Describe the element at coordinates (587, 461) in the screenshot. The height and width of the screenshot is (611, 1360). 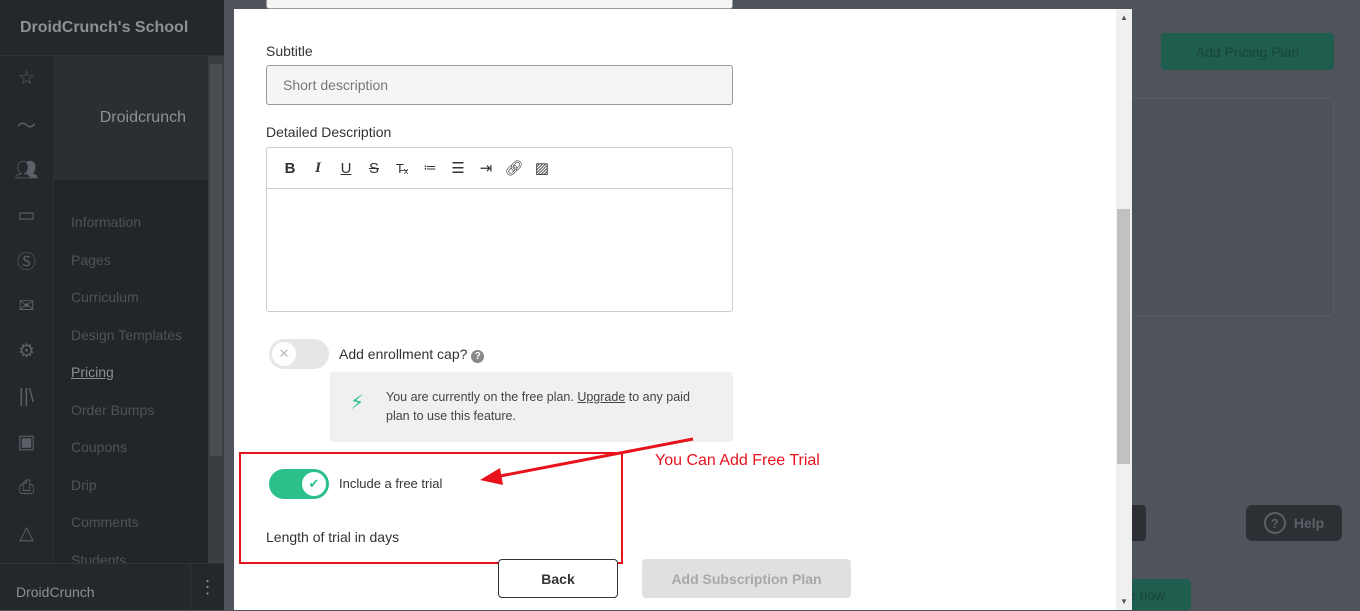
I see `annotation-arrow` at that location.